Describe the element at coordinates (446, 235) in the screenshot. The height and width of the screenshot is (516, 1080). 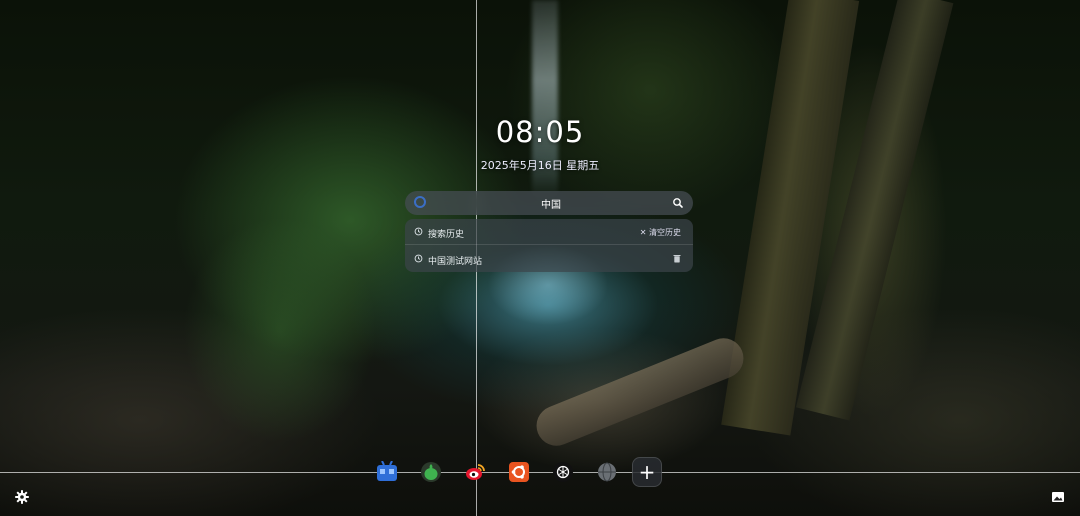
I see `search-history-label: 搜索历史` at that location.